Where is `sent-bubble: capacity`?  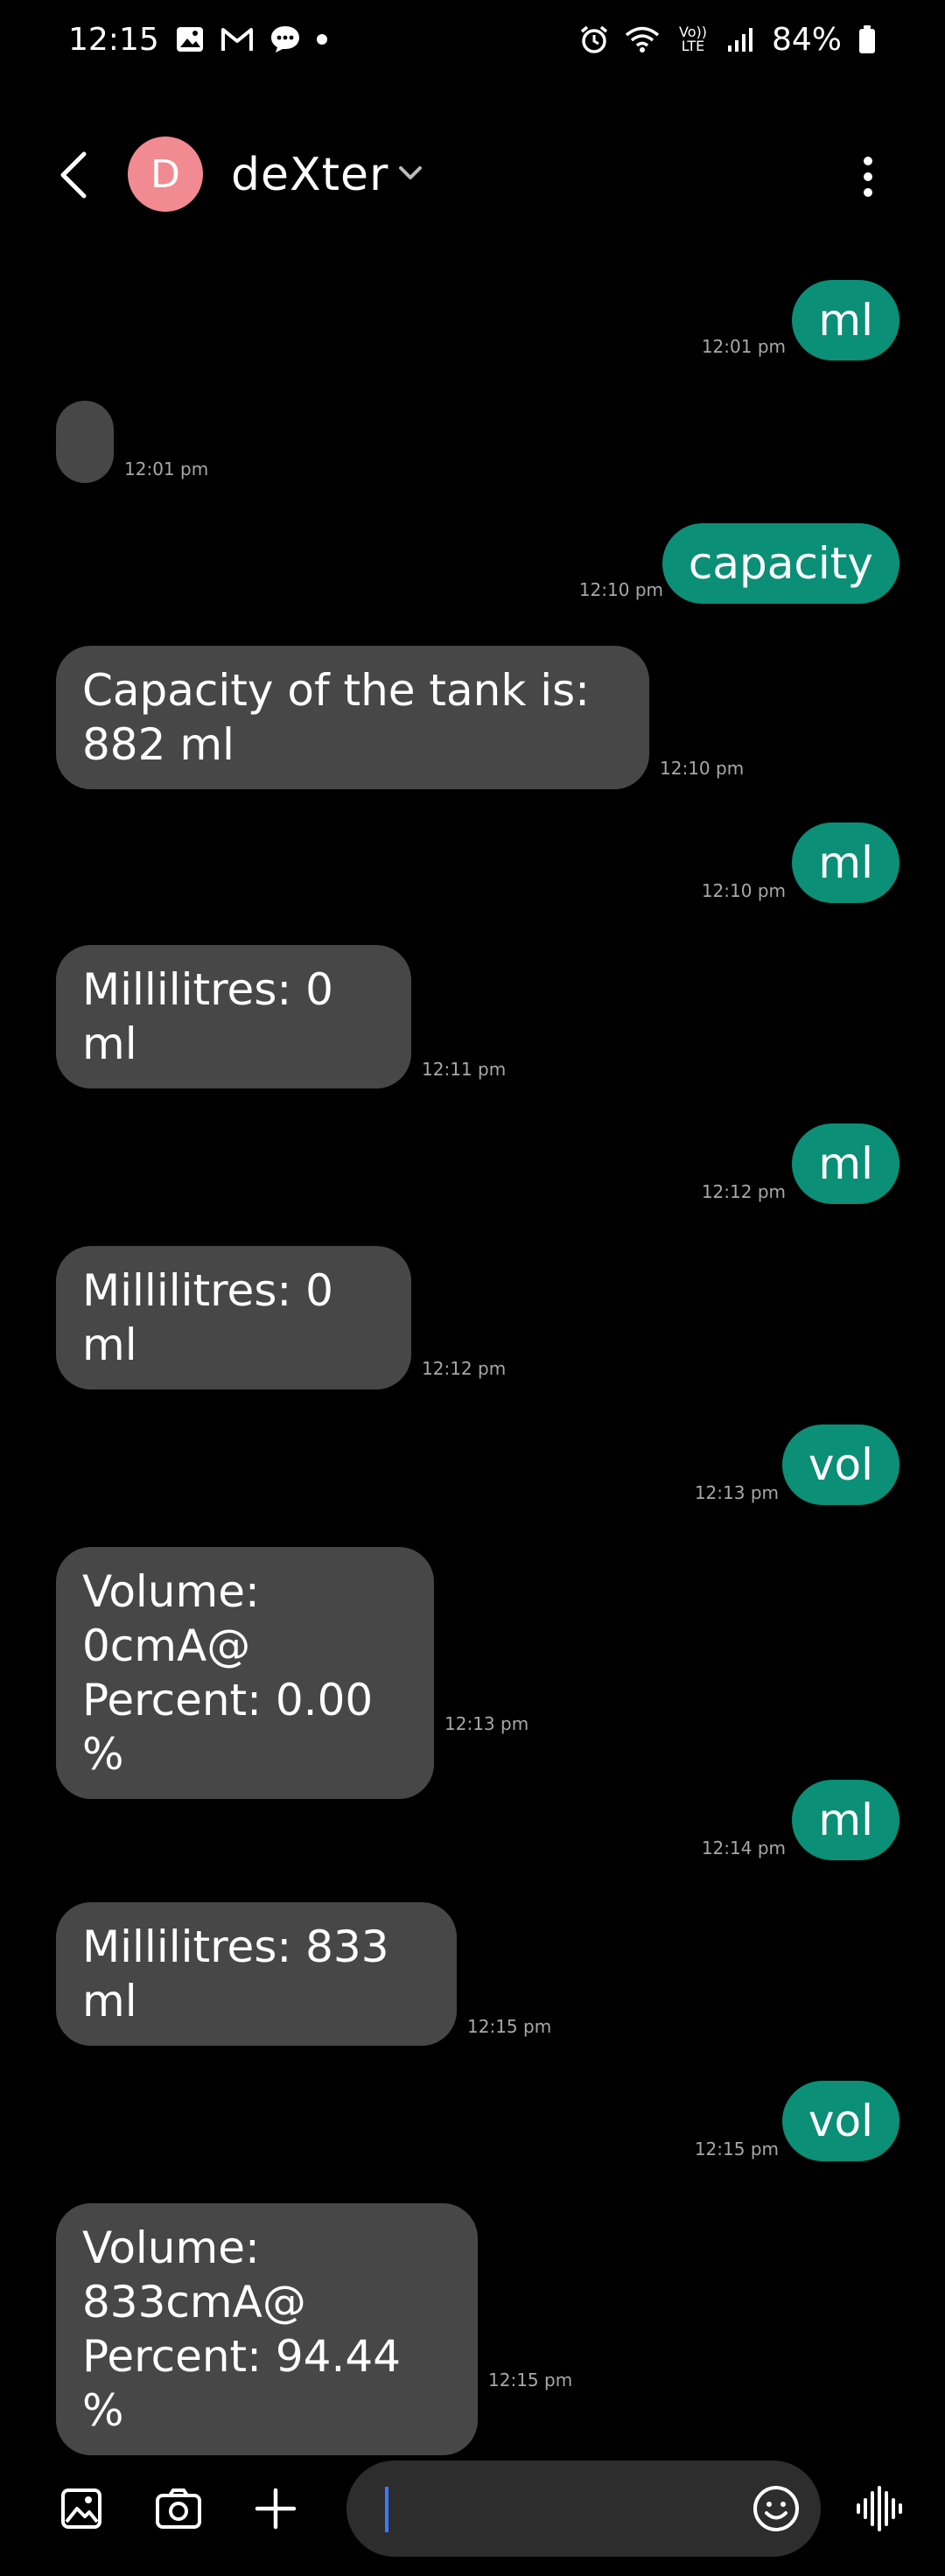 sent-bubble: capacity is located at coordinates (781, 563).